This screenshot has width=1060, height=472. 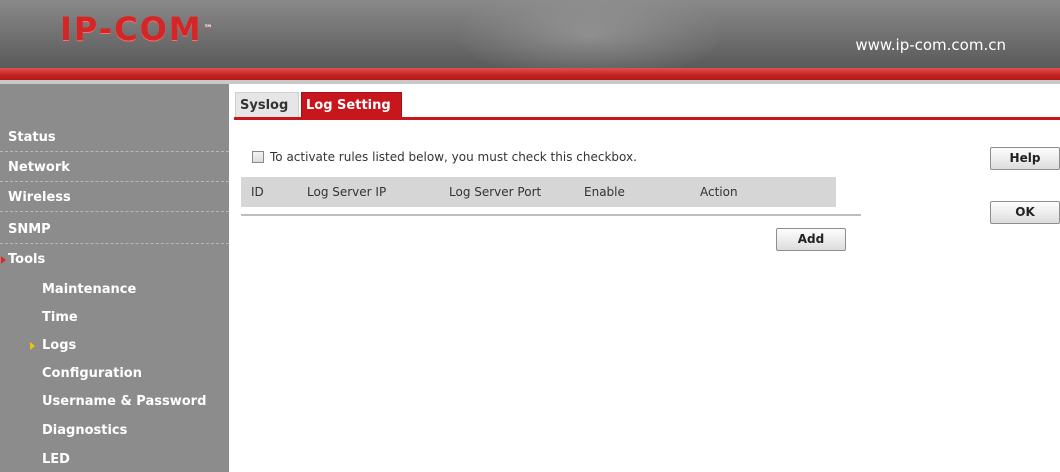 I want to click on sidebar-item-label: Network, so click(x=39, y=167).